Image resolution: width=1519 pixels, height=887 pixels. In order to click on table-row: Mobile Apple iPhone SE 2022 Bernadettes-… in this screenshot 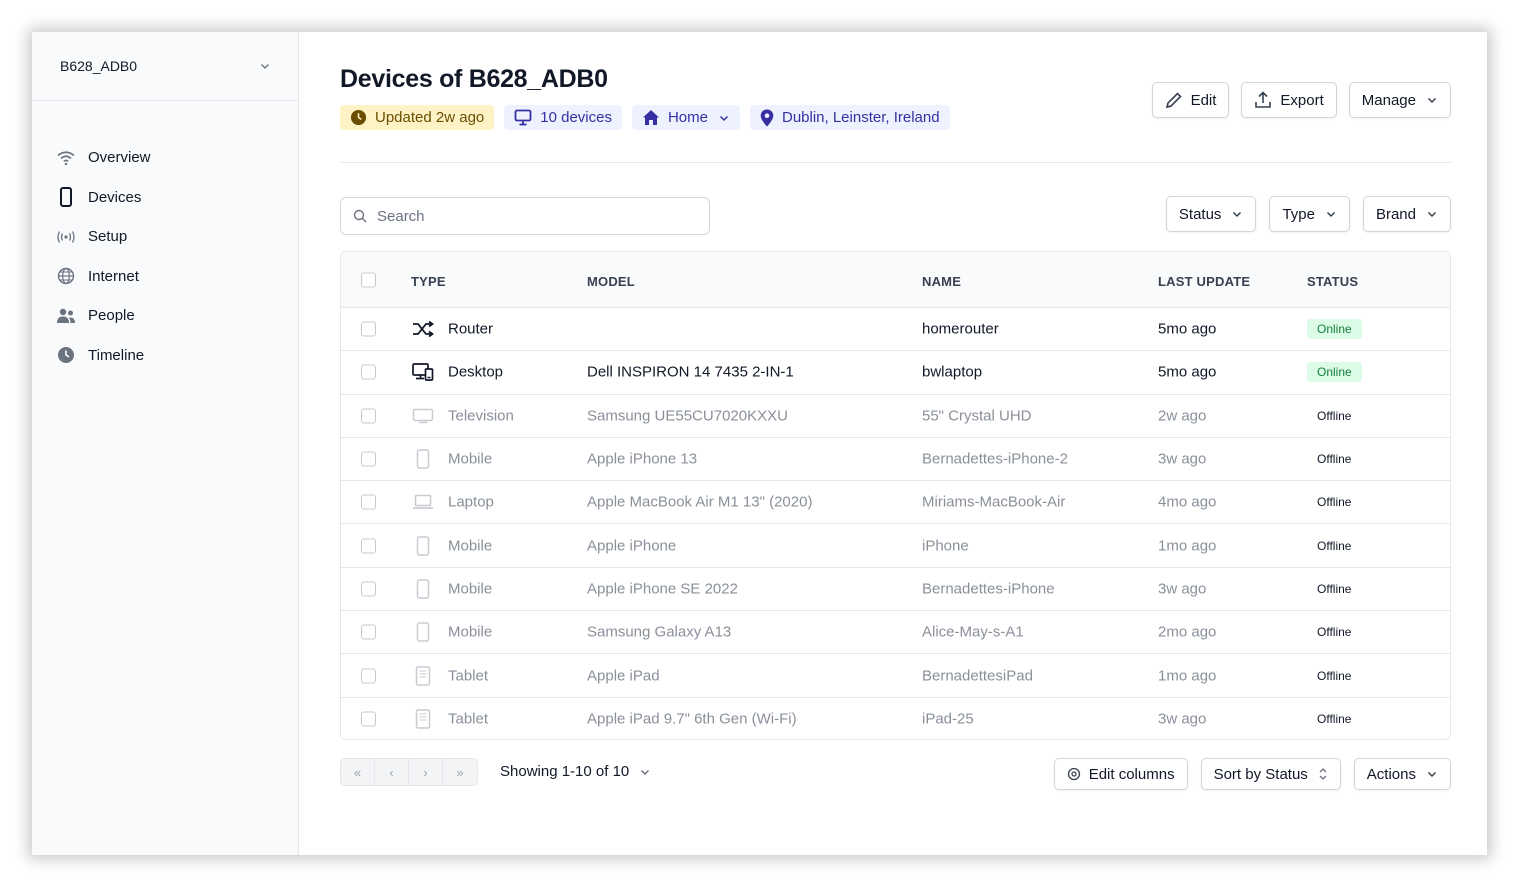, I will do `click(895, 590)`.